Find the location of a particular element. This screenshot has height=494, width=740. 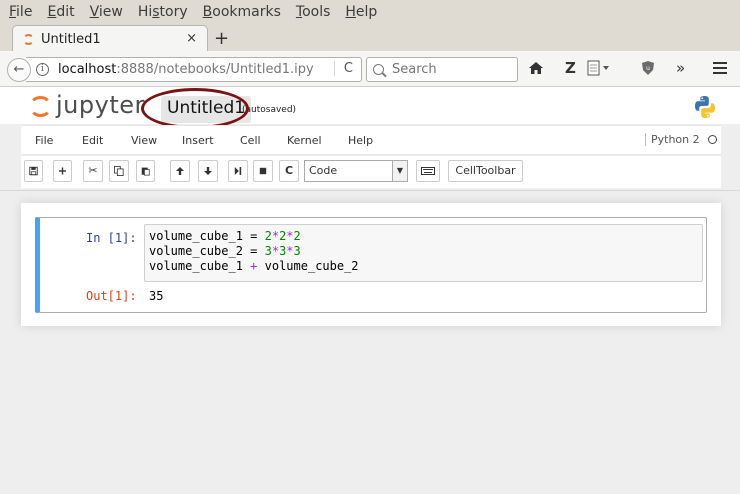

code-token: volume_cube_2 = is located at coordinates (207, 251).